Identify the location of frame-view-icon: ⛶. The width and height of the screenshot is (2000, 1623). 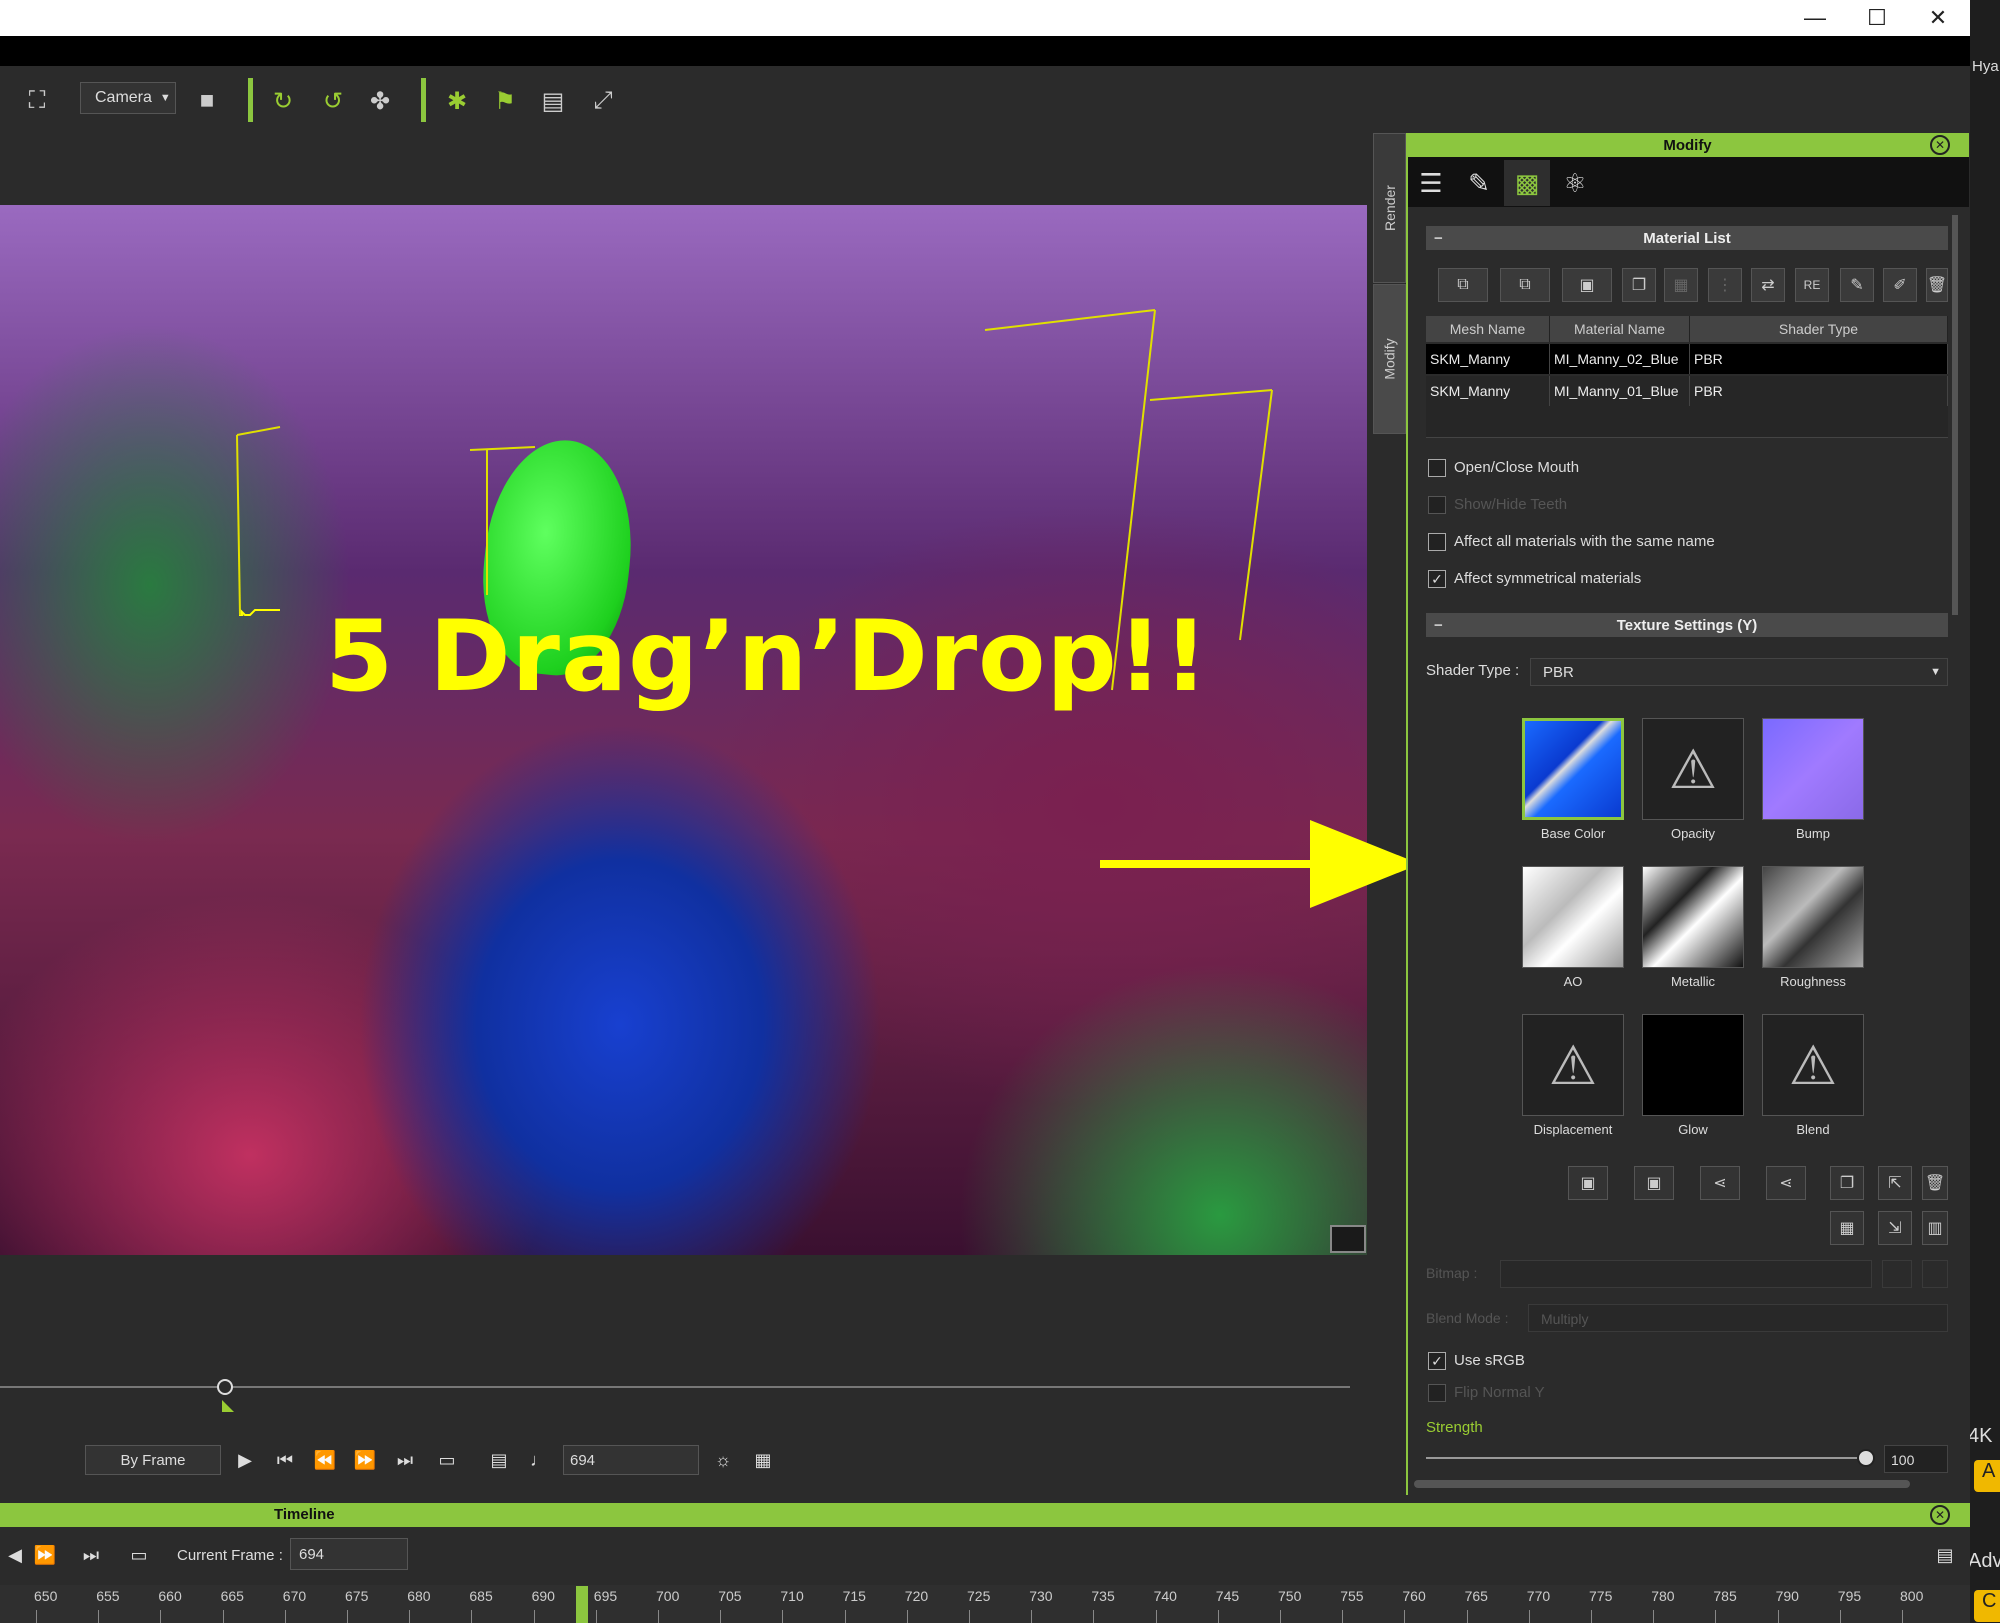
(37, 101).